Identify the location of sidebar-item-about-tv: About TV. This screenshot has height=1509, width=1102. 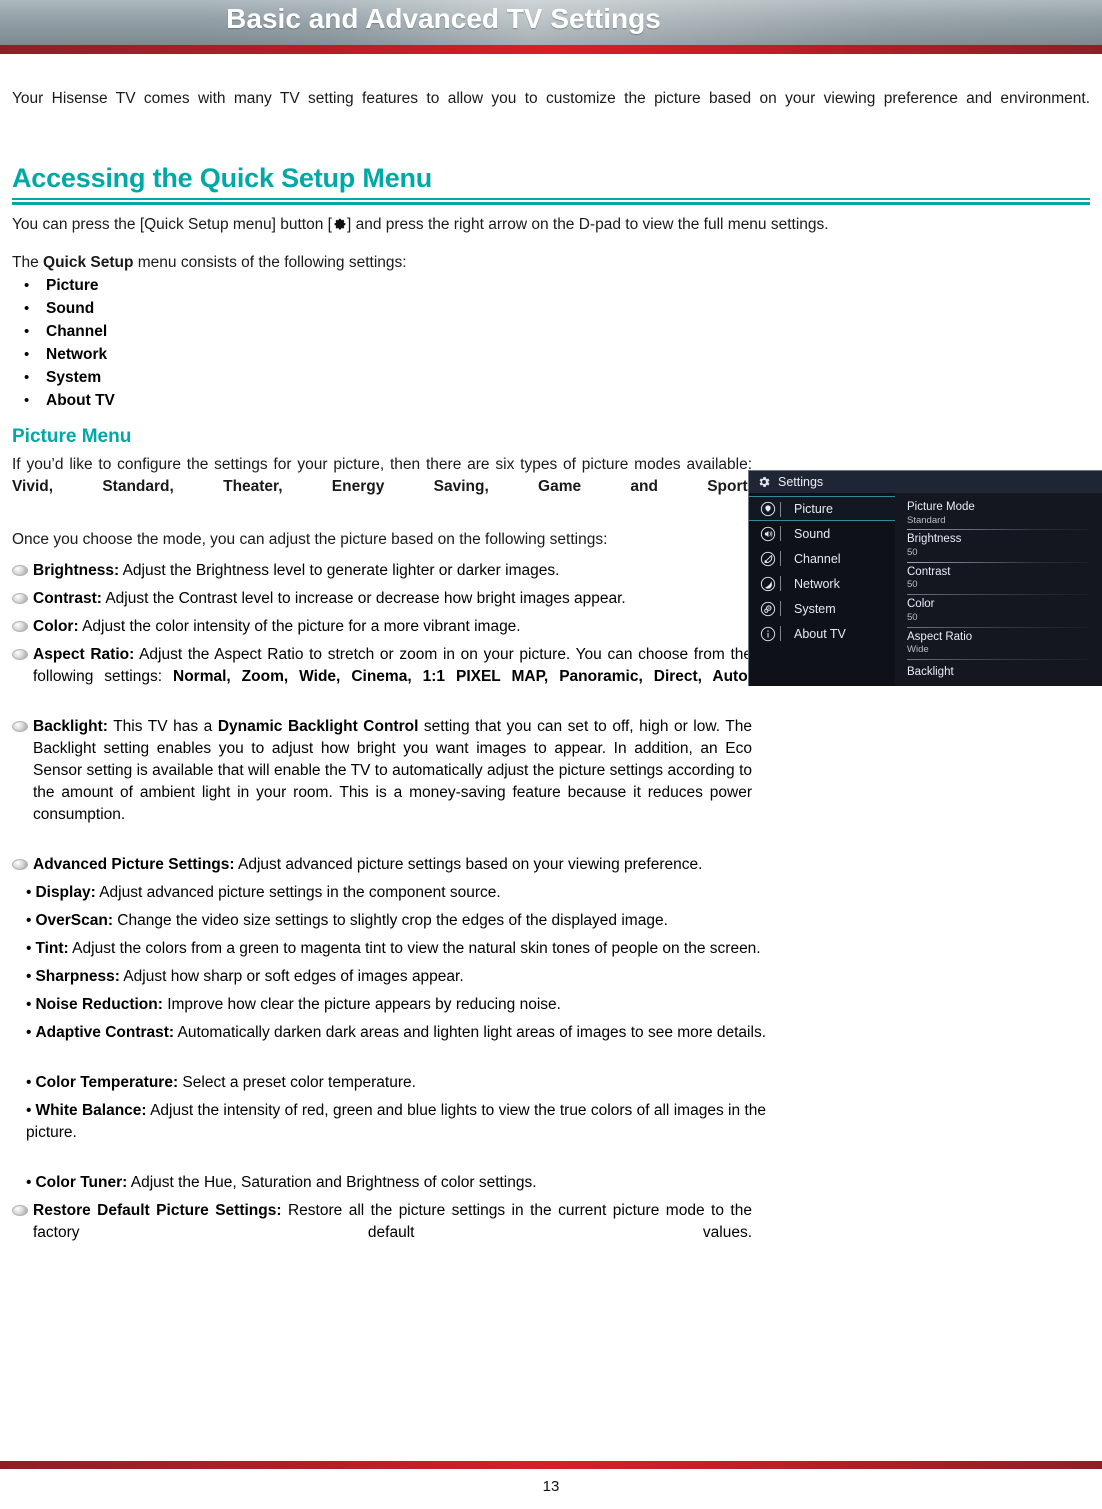
(822, 633).